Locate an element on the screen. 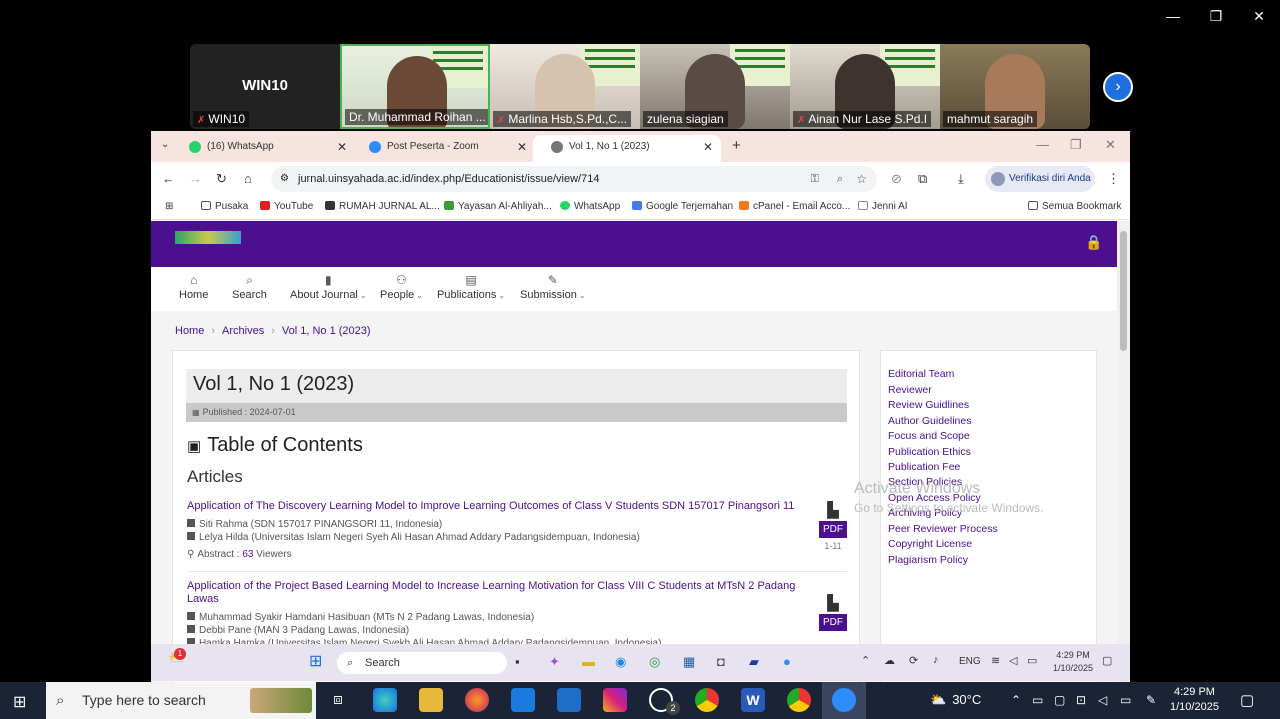  nav-submission: ✎ Submission ⌄ is located at coordinates (553, 287).